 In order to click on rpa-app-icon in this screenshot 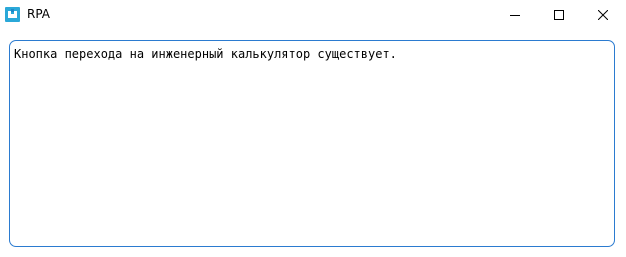, I will do `click(12, 14)`.